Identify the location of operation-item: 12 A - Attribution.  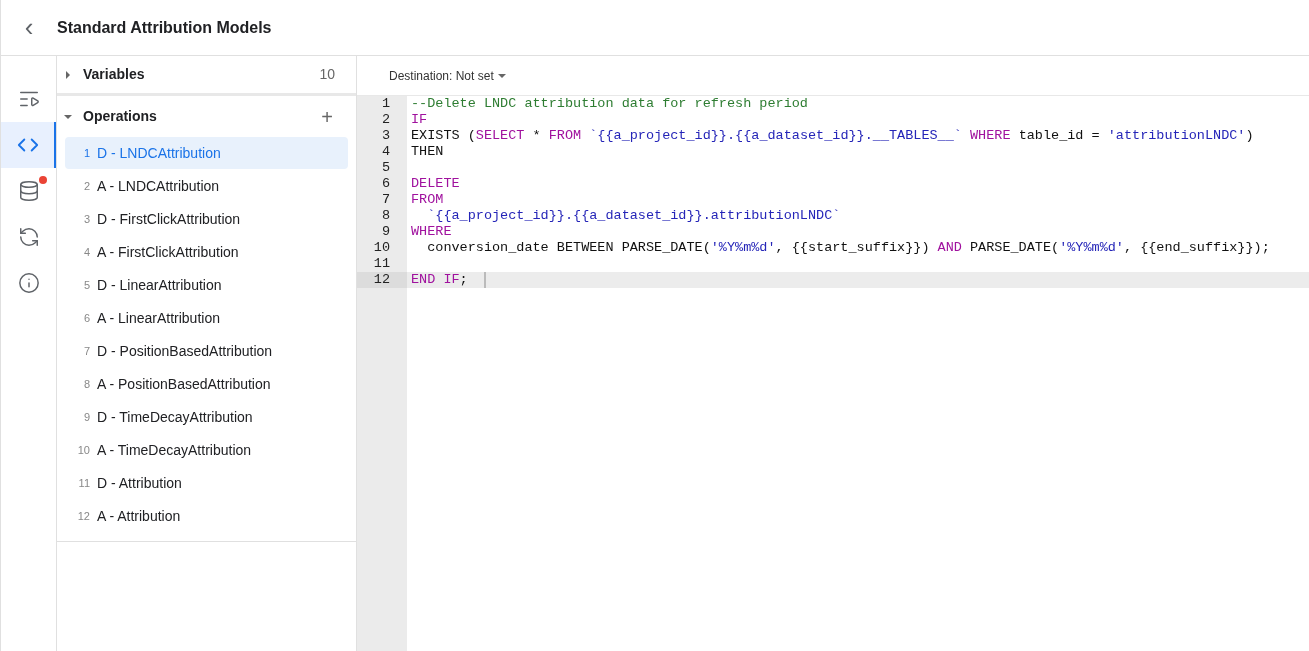
(206, 516).